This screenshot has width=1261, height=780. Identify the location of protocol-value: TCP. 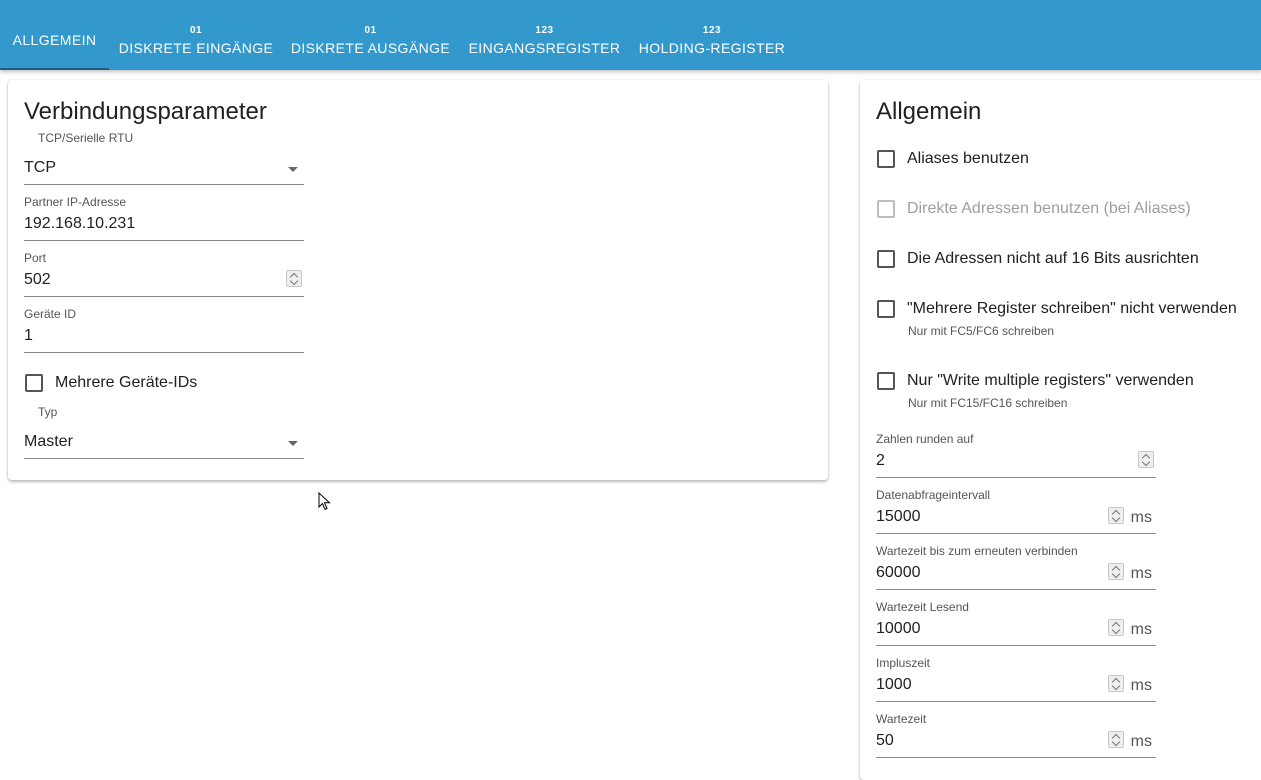
(40, 167).